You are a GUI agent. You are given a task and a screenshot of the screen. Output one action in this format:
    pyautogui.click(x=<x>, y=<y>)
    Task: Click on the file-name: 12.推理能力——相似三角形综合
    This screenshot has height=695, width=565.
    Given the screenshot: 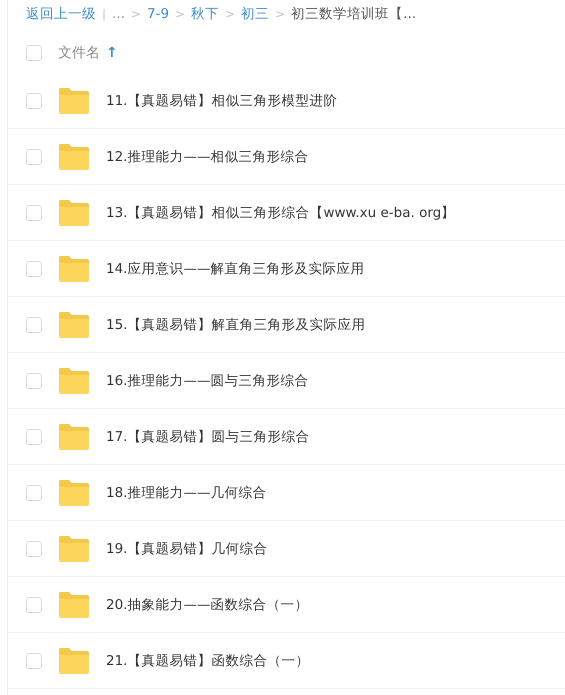 What is the action you would take?
    pyautogui.click(x=207, y=157)
    